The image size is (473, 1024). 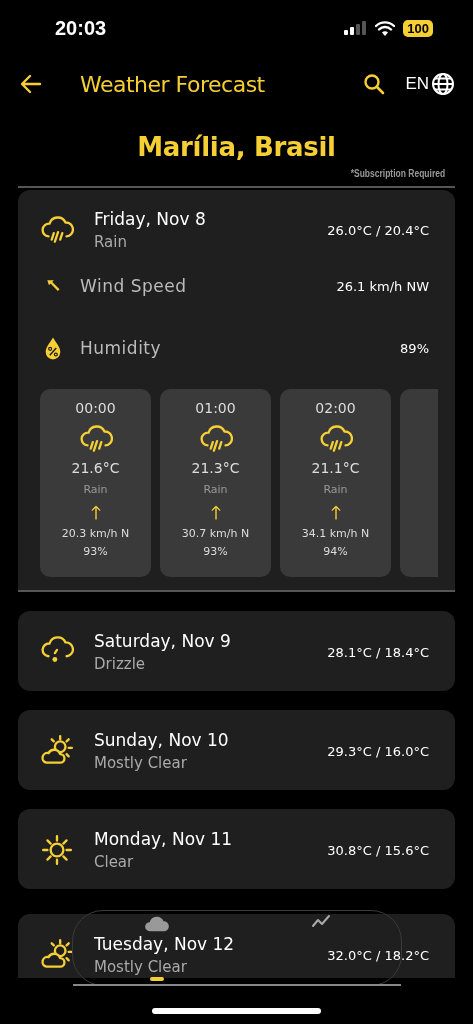 I want to click on subscription-note: *Subscription Required, so click(x=397, y=173).